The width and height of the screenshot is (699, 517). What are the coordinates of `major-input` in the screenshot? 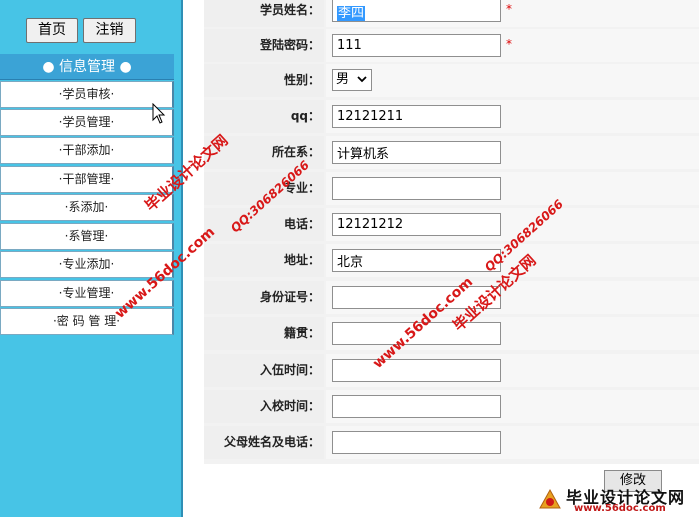 It's located at (416, 188).